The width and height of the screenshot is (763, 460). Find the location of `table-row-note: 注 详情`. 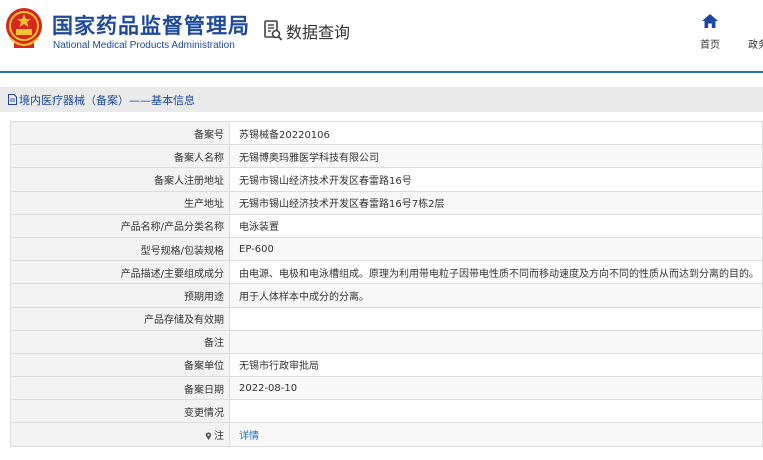

table-row-note: 注 详情 is located at coordinates (386, 434).